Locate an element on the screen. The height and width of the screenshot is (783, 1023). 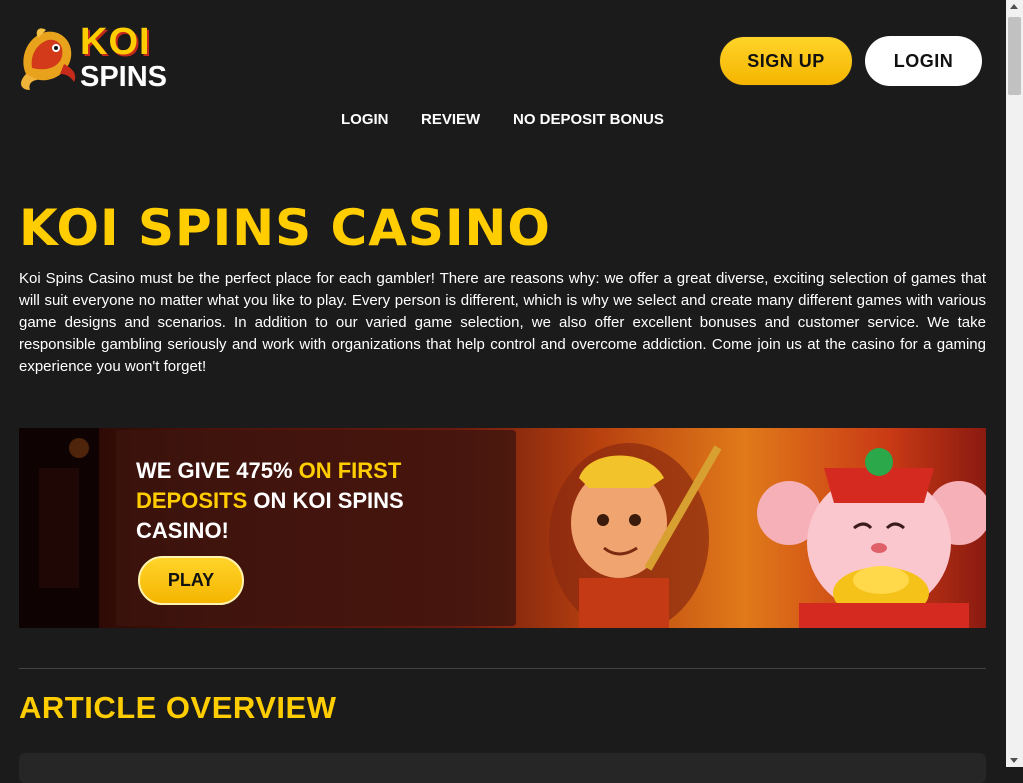
scroll-up-icon is located at coordinates (1014, 6).